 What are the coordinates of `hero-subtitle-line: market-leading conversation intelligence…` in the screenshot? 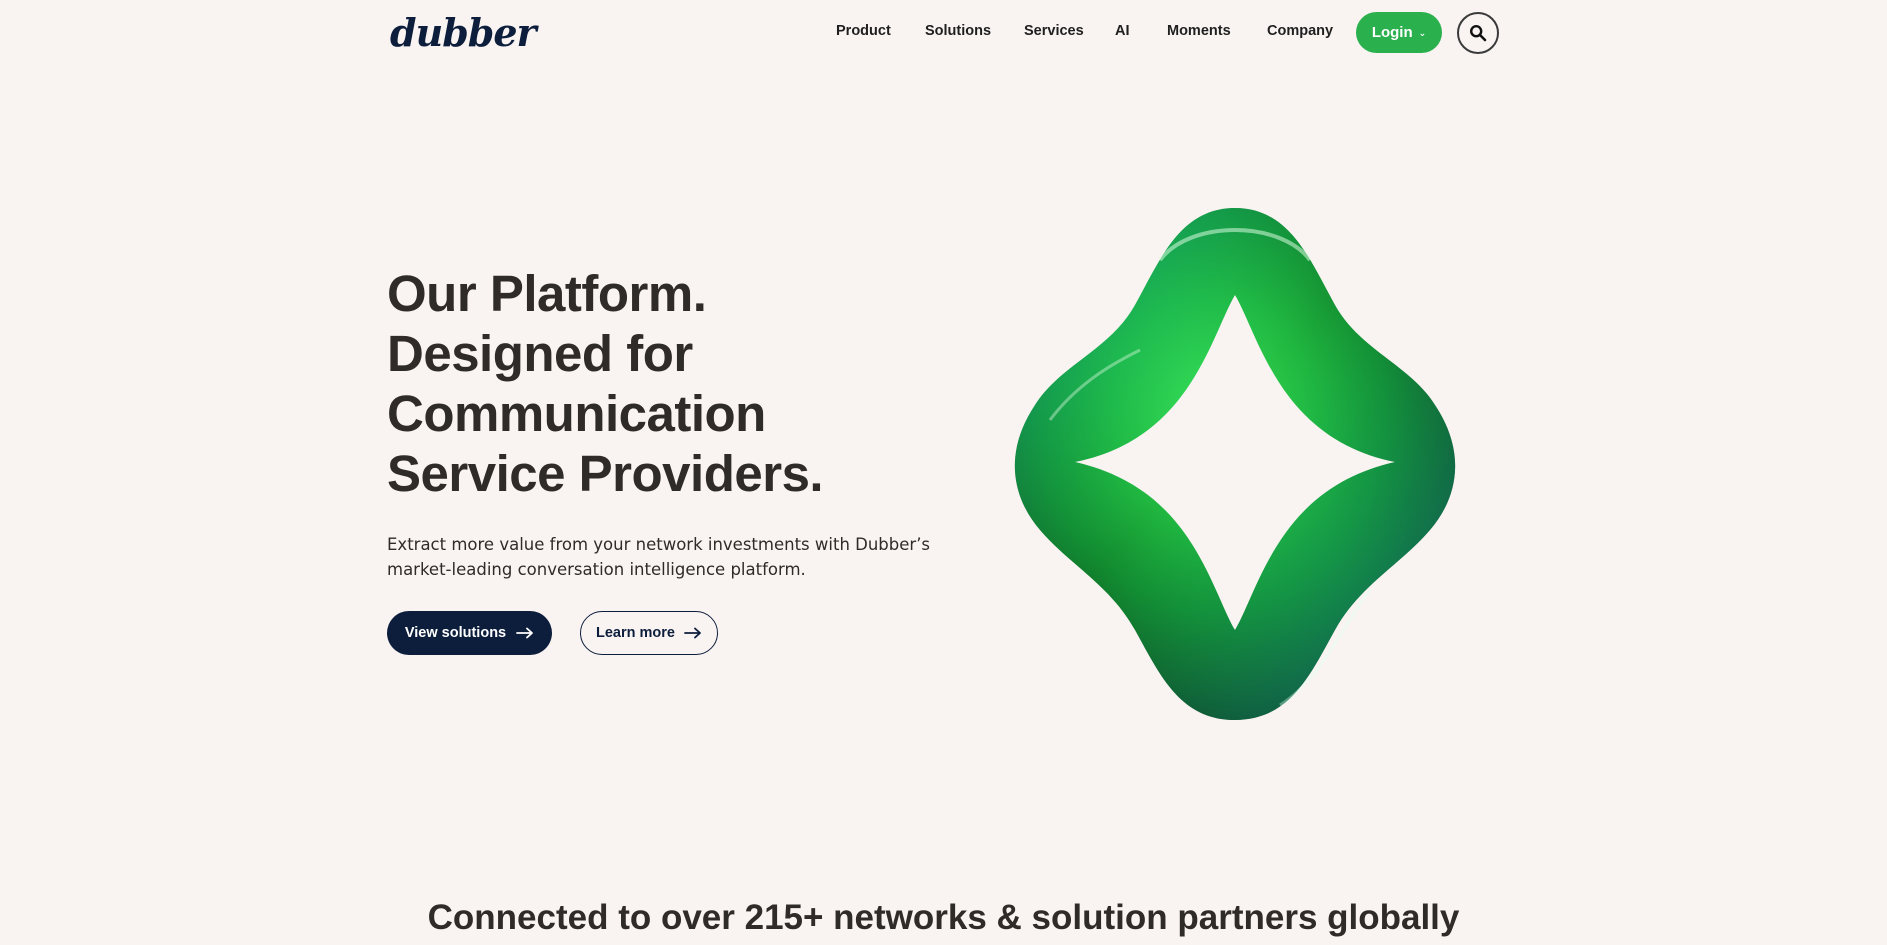 It's located at (596, 569).